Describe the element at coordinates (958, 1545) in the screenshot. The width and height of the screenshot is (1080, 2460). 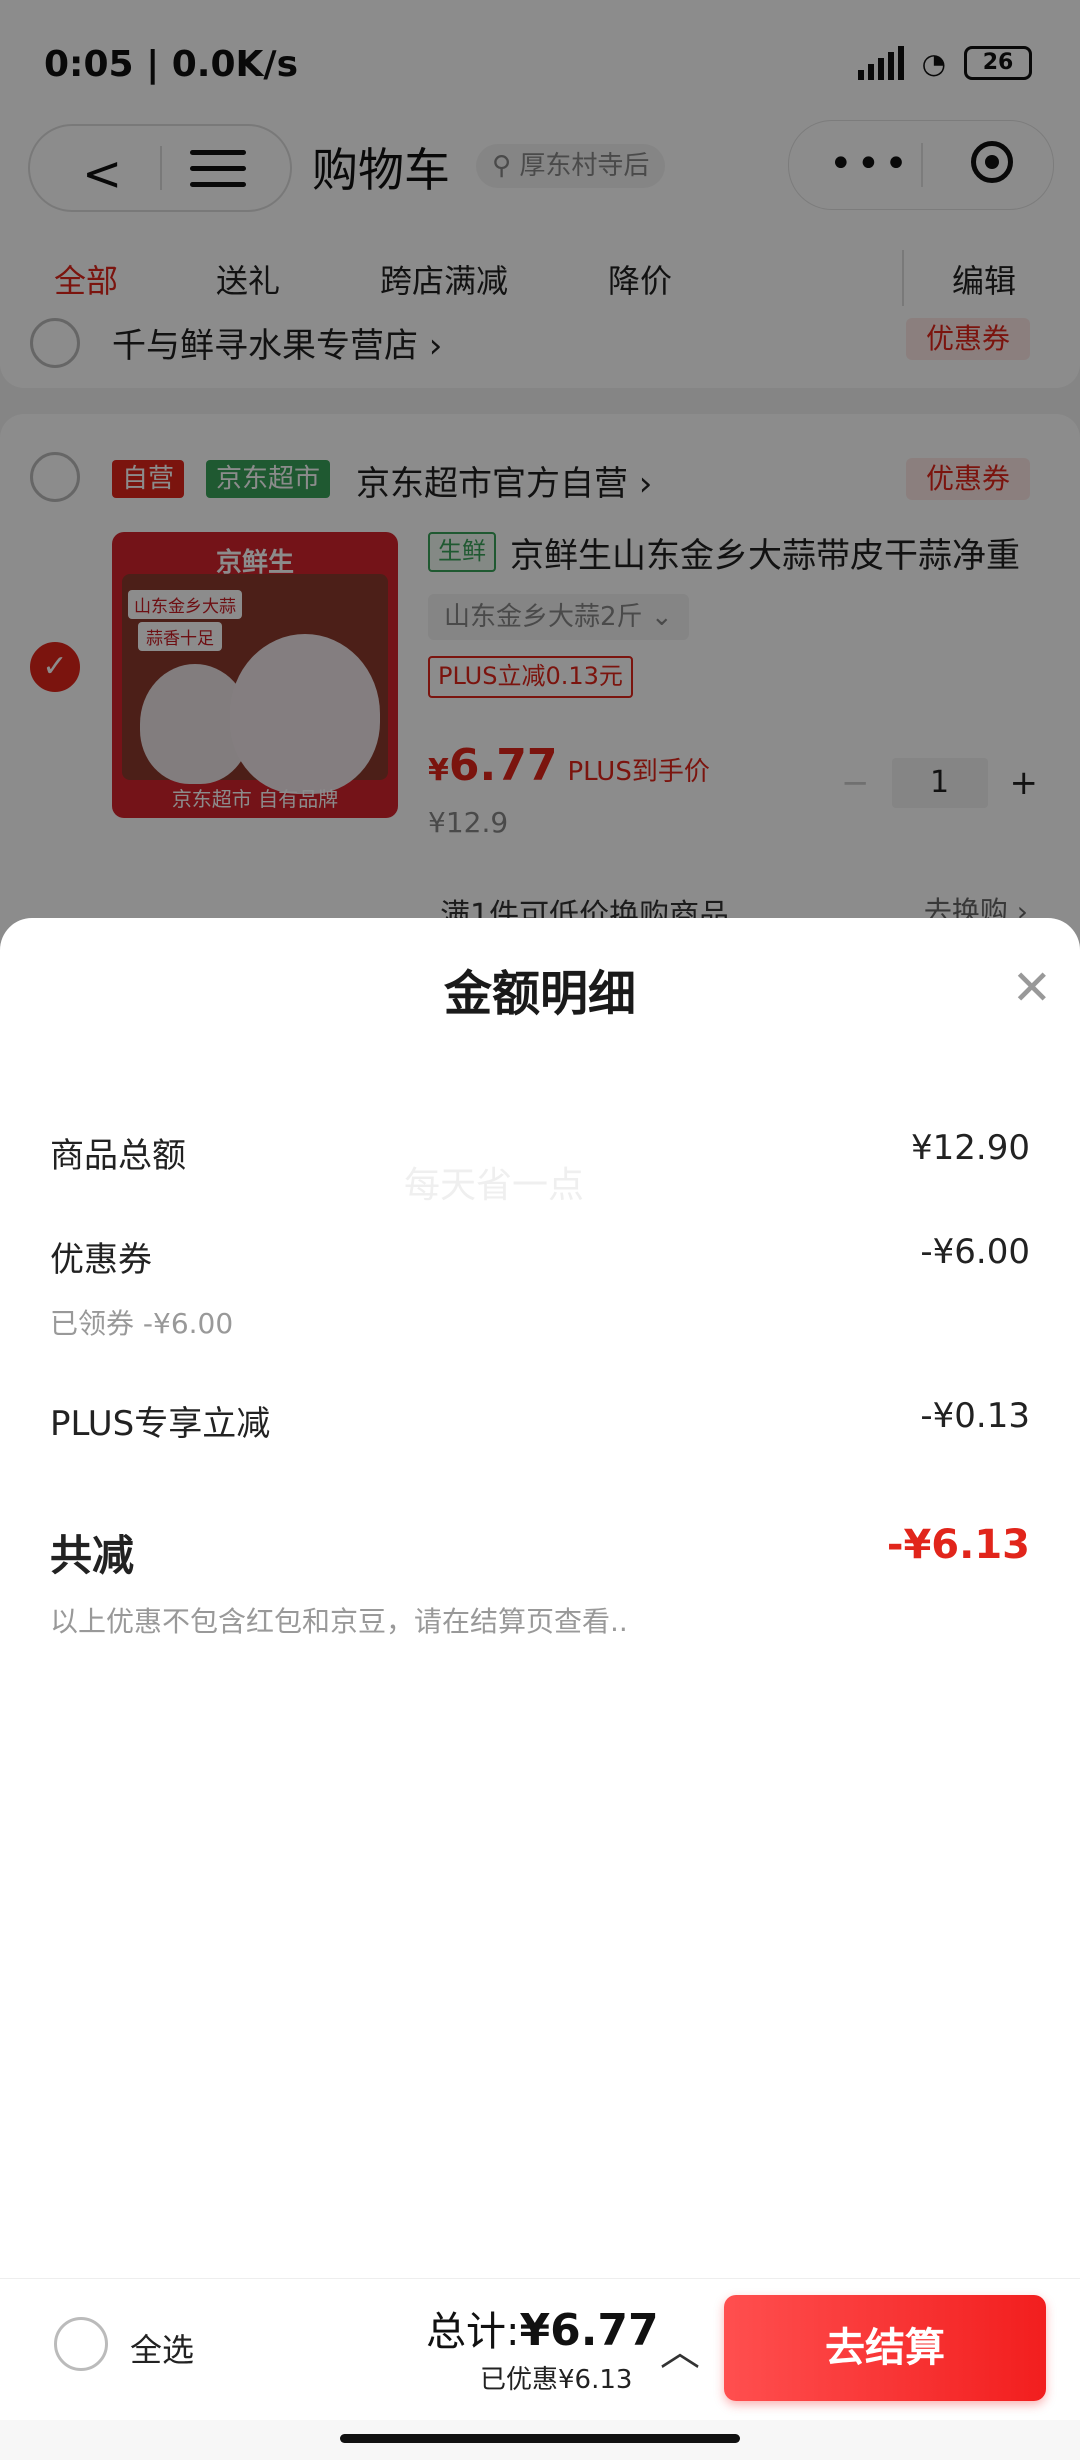
I see `total-discount-value: -¥6.13` at that location.